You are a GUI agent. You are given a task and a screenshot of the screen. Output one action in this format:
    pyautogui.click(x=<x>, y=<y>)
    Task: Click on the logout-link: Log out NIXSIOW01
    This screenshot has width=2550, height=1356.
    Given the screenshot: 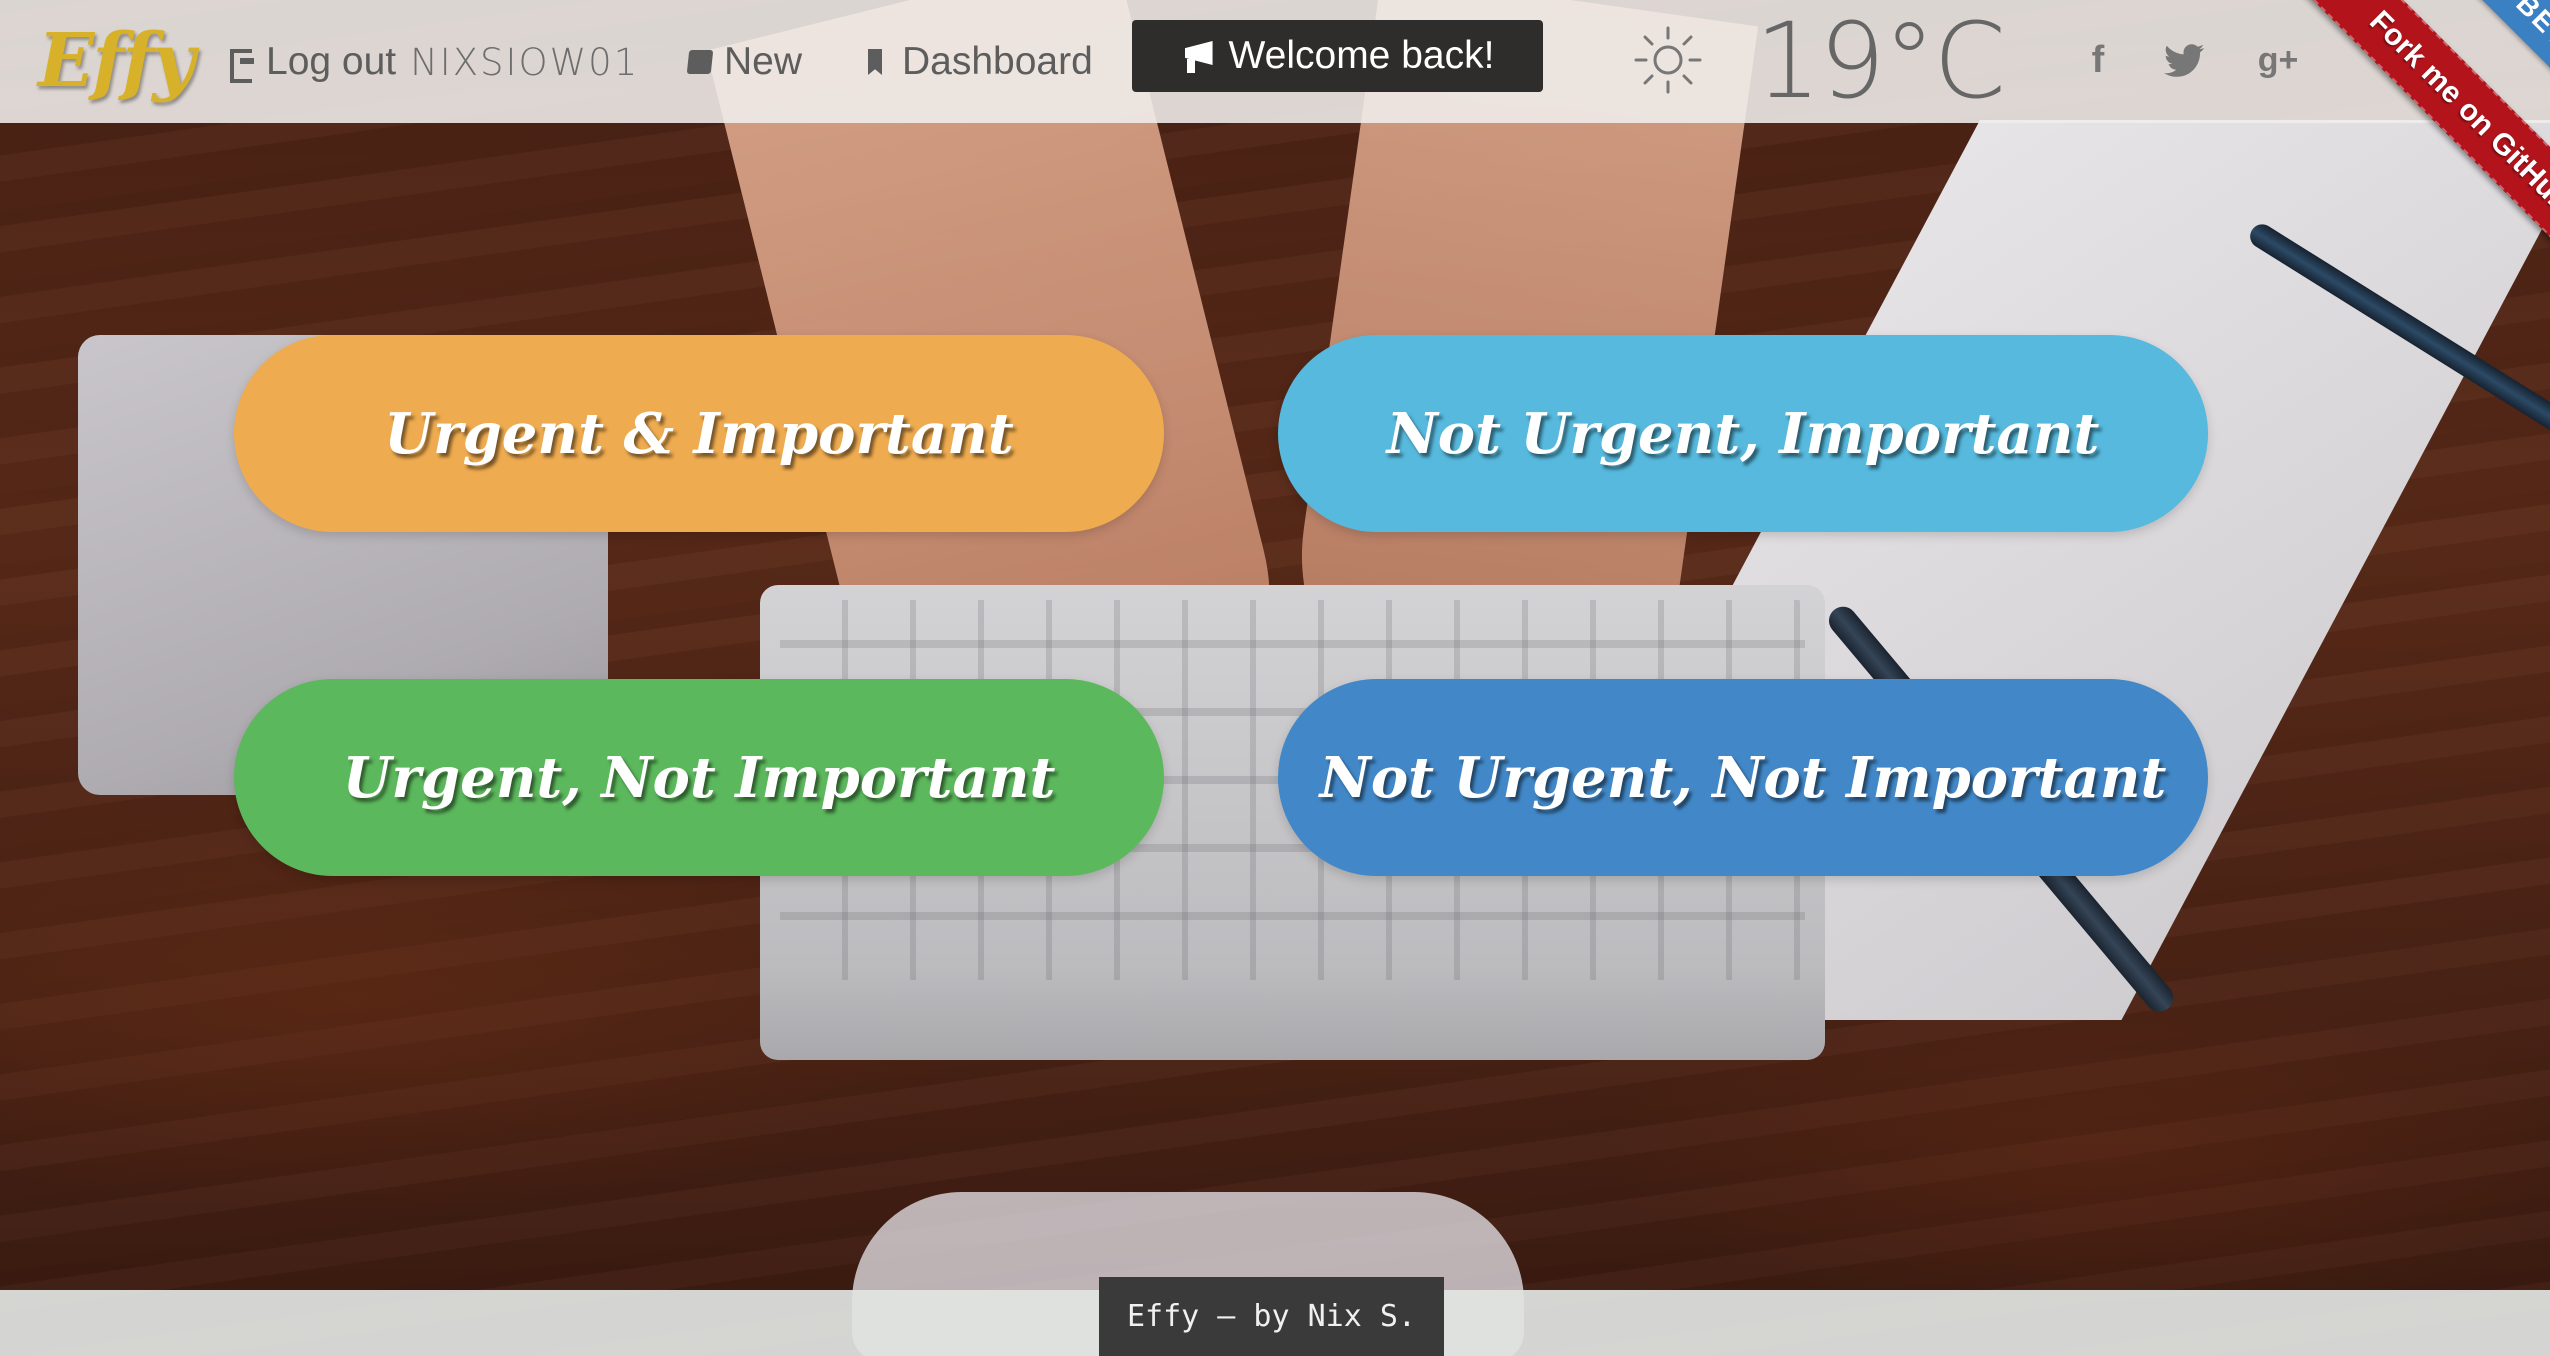 What is the action you would take?
    pyautogui.click(x=433, y=62)
    